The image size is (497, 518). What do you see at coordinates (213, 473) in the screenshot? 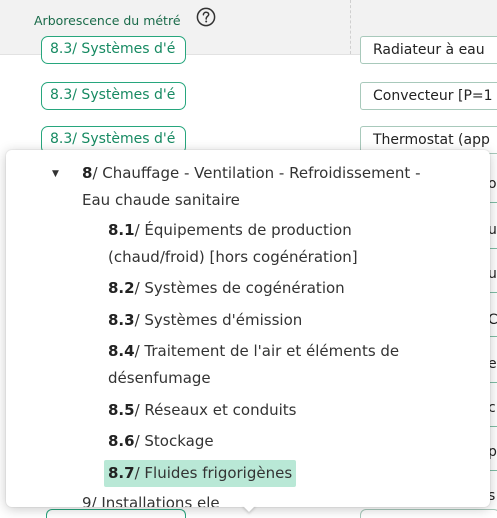
I see `tree-node-label: / Fluides frigorigènes` at bounding box center [213, 473].